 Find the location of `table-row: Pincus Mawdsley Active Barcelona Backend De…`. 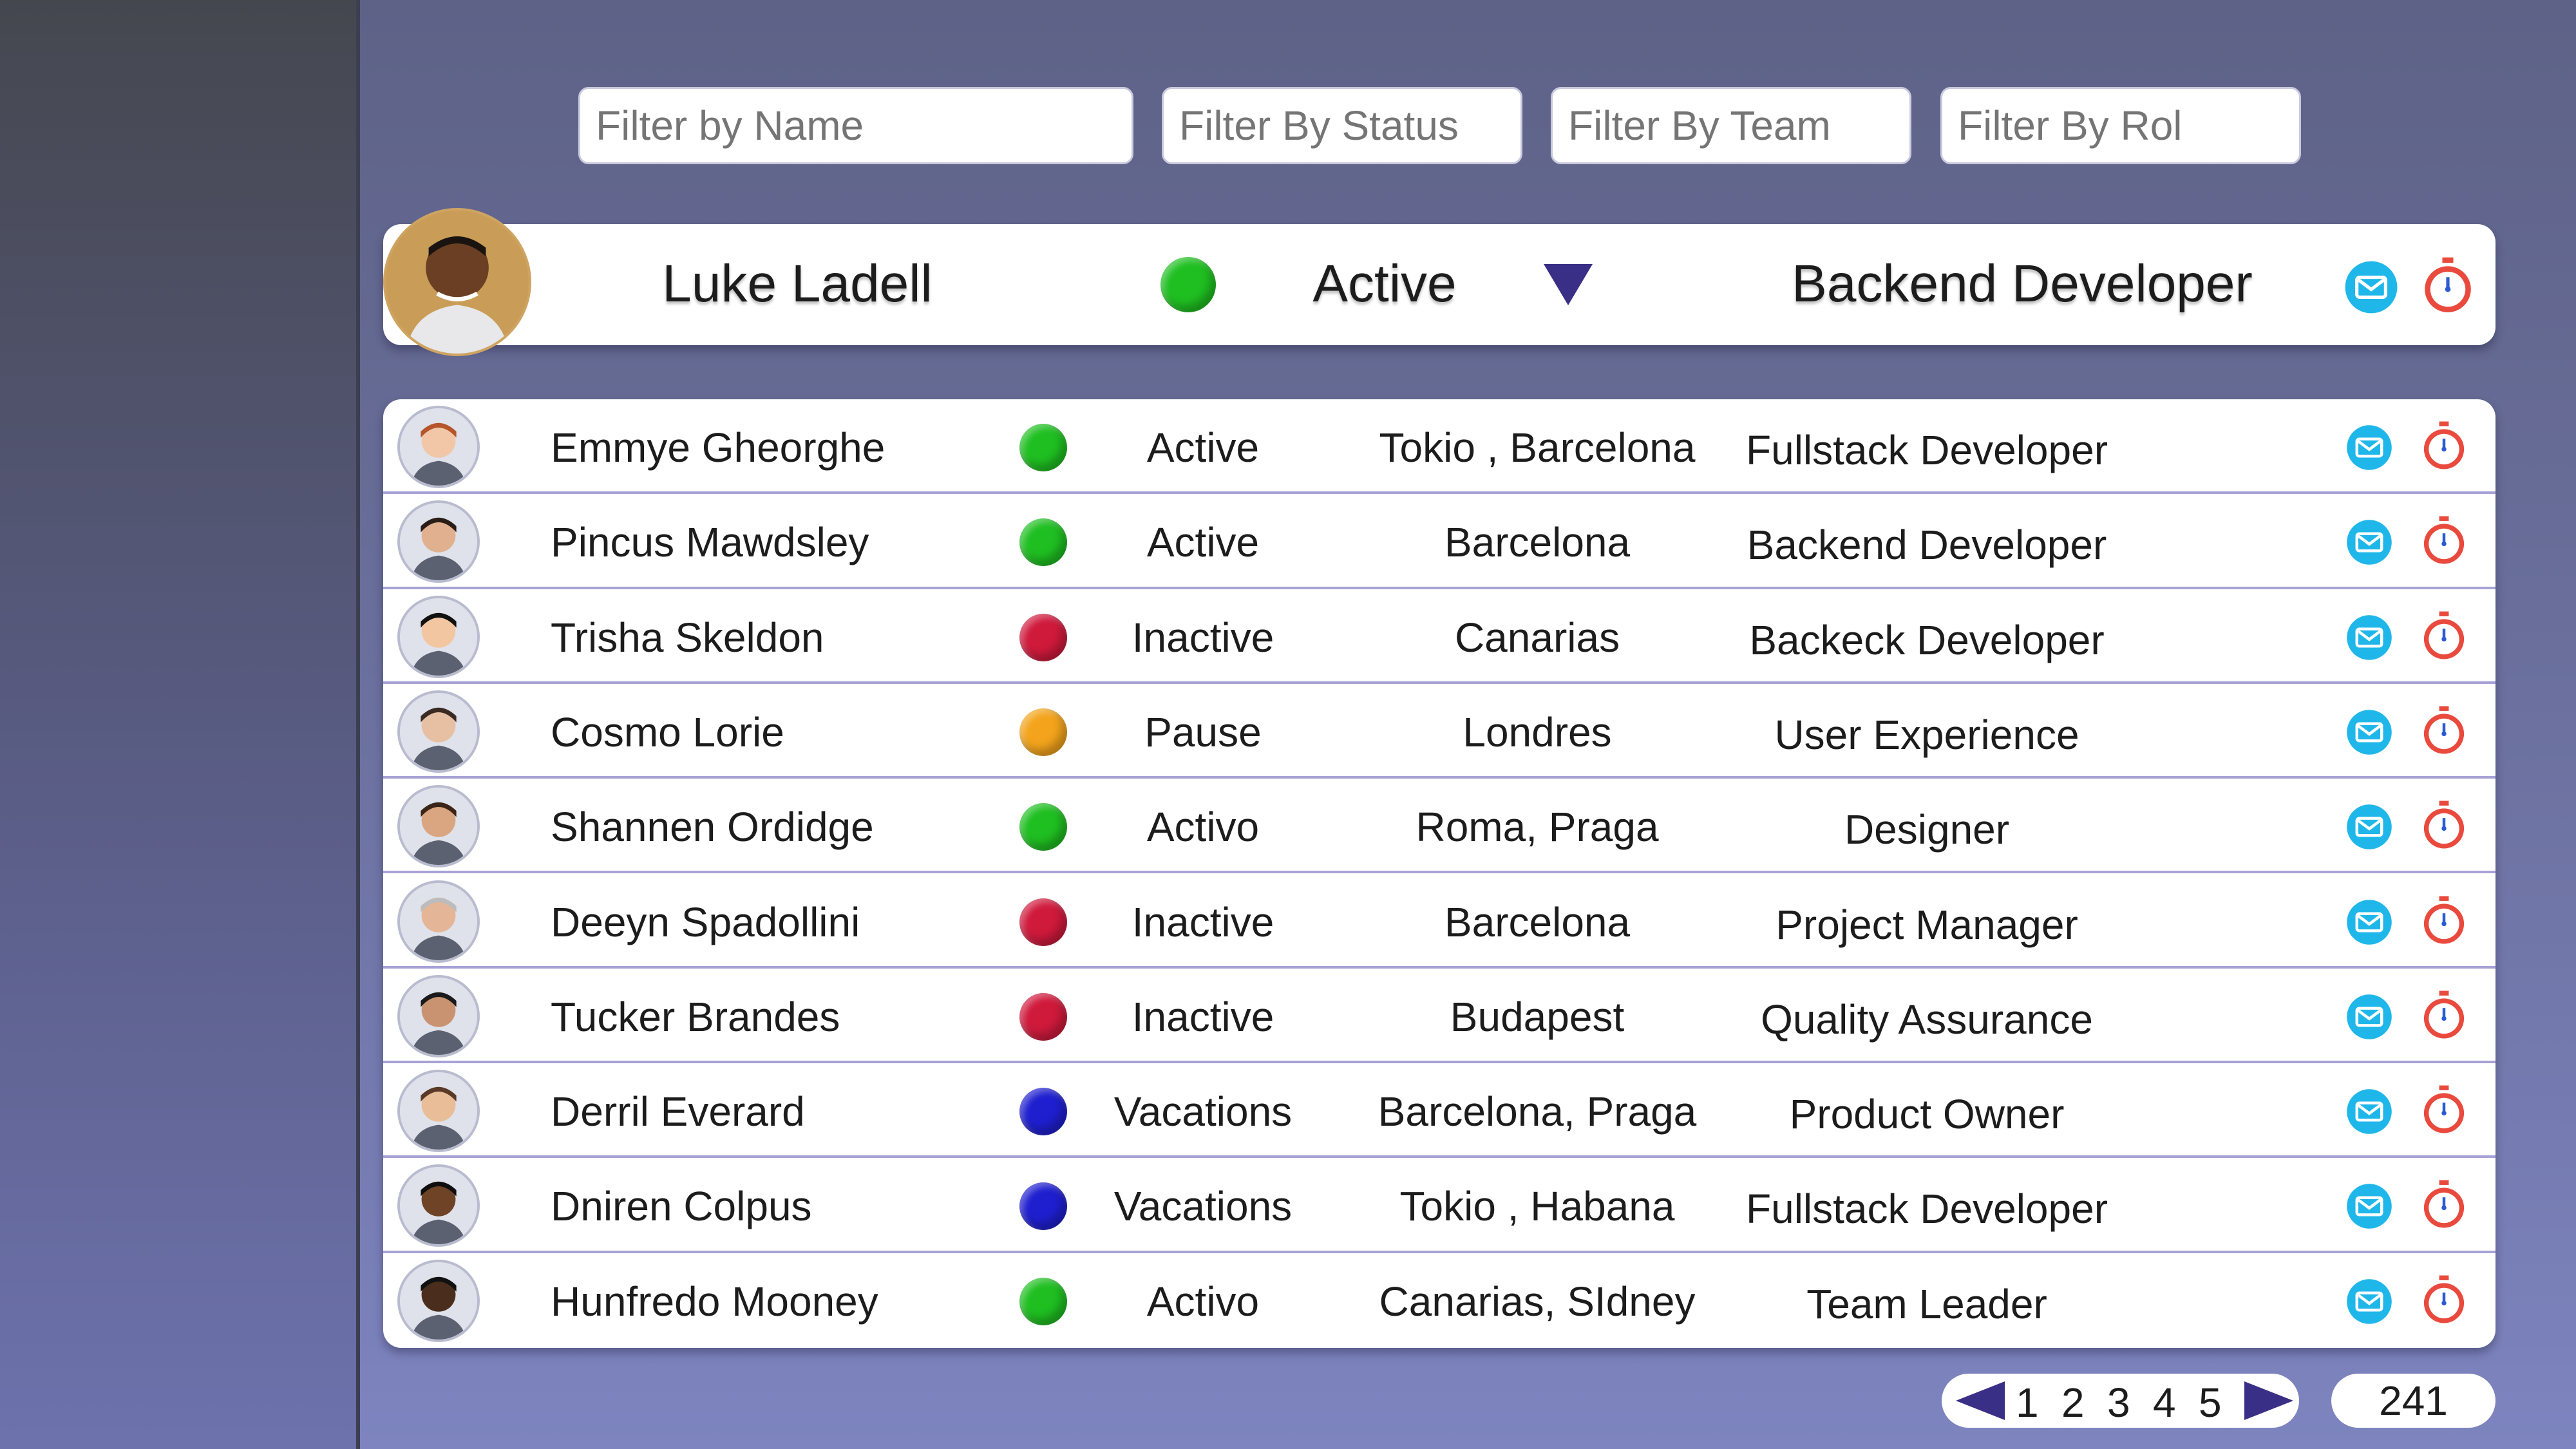

table-row: Pincus Mawdsley Active Barcelona Backend De… is located at coordinates (1440, 541).